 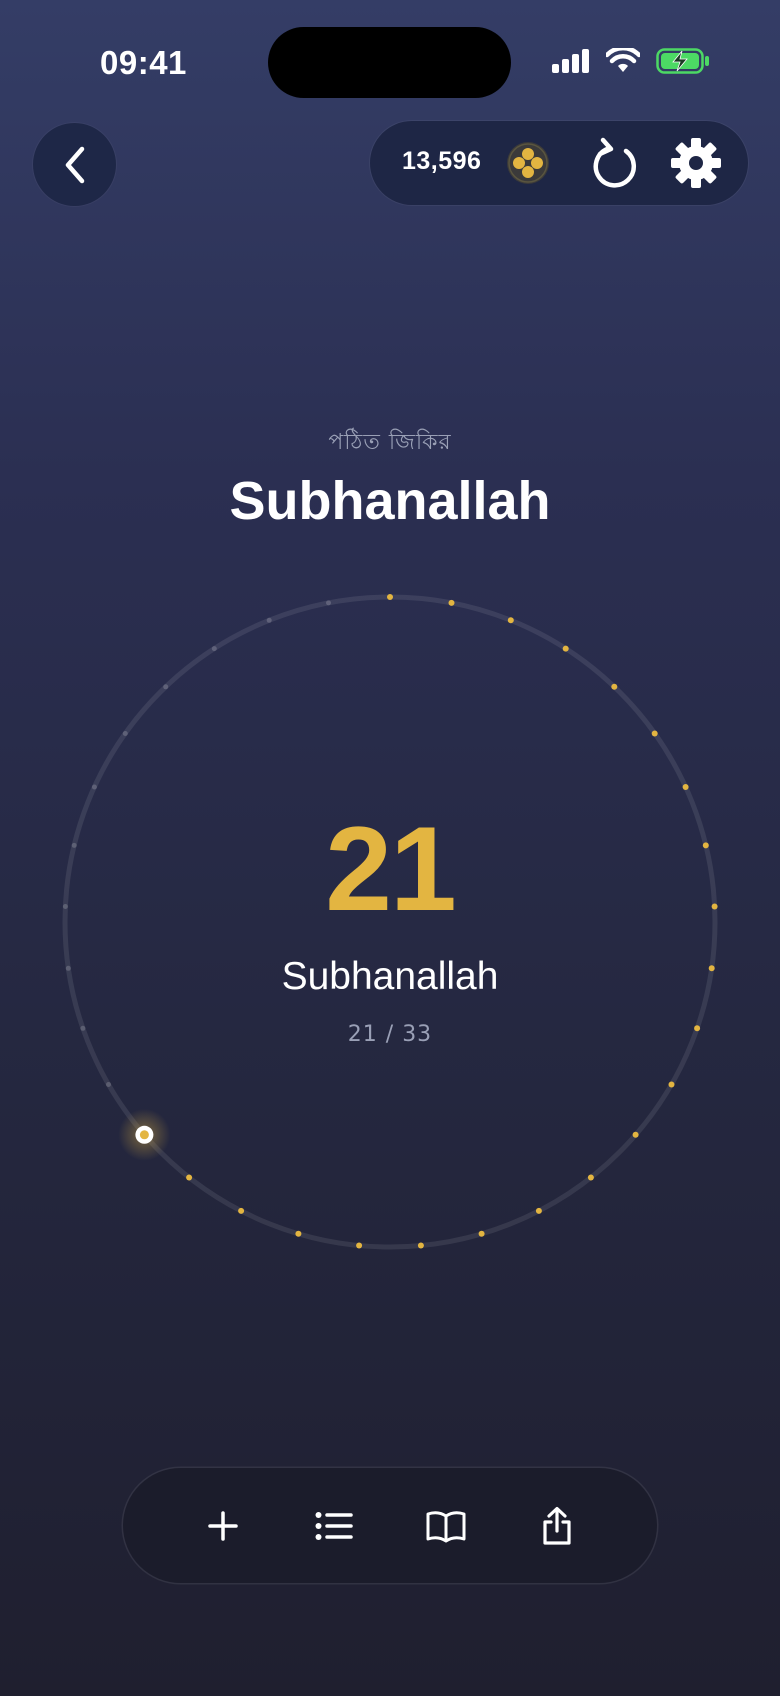 I want to click on list-button, so click(x=334, y=1526).